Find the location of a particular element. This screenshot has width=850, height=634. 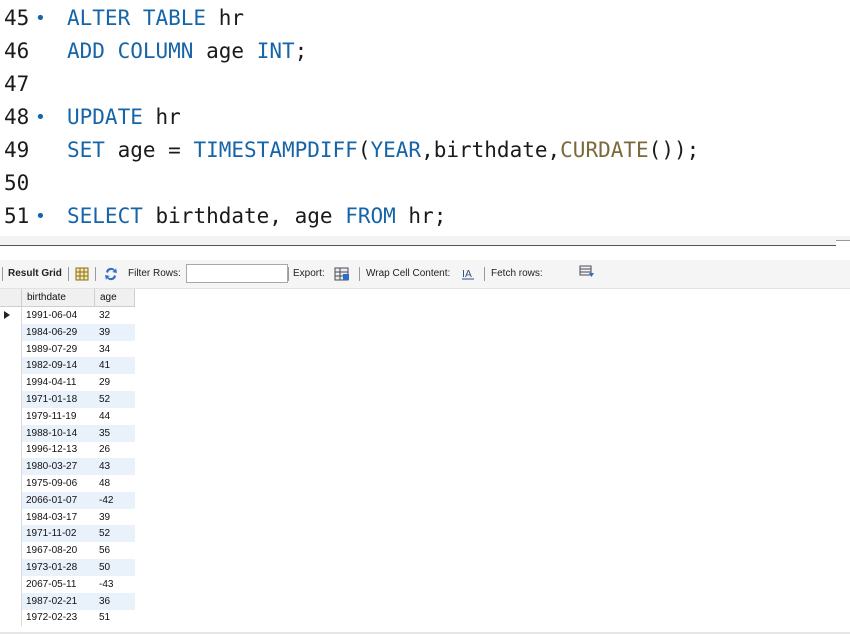

table-row: 1987-02-21 36 is located at coordinates (70, 601).